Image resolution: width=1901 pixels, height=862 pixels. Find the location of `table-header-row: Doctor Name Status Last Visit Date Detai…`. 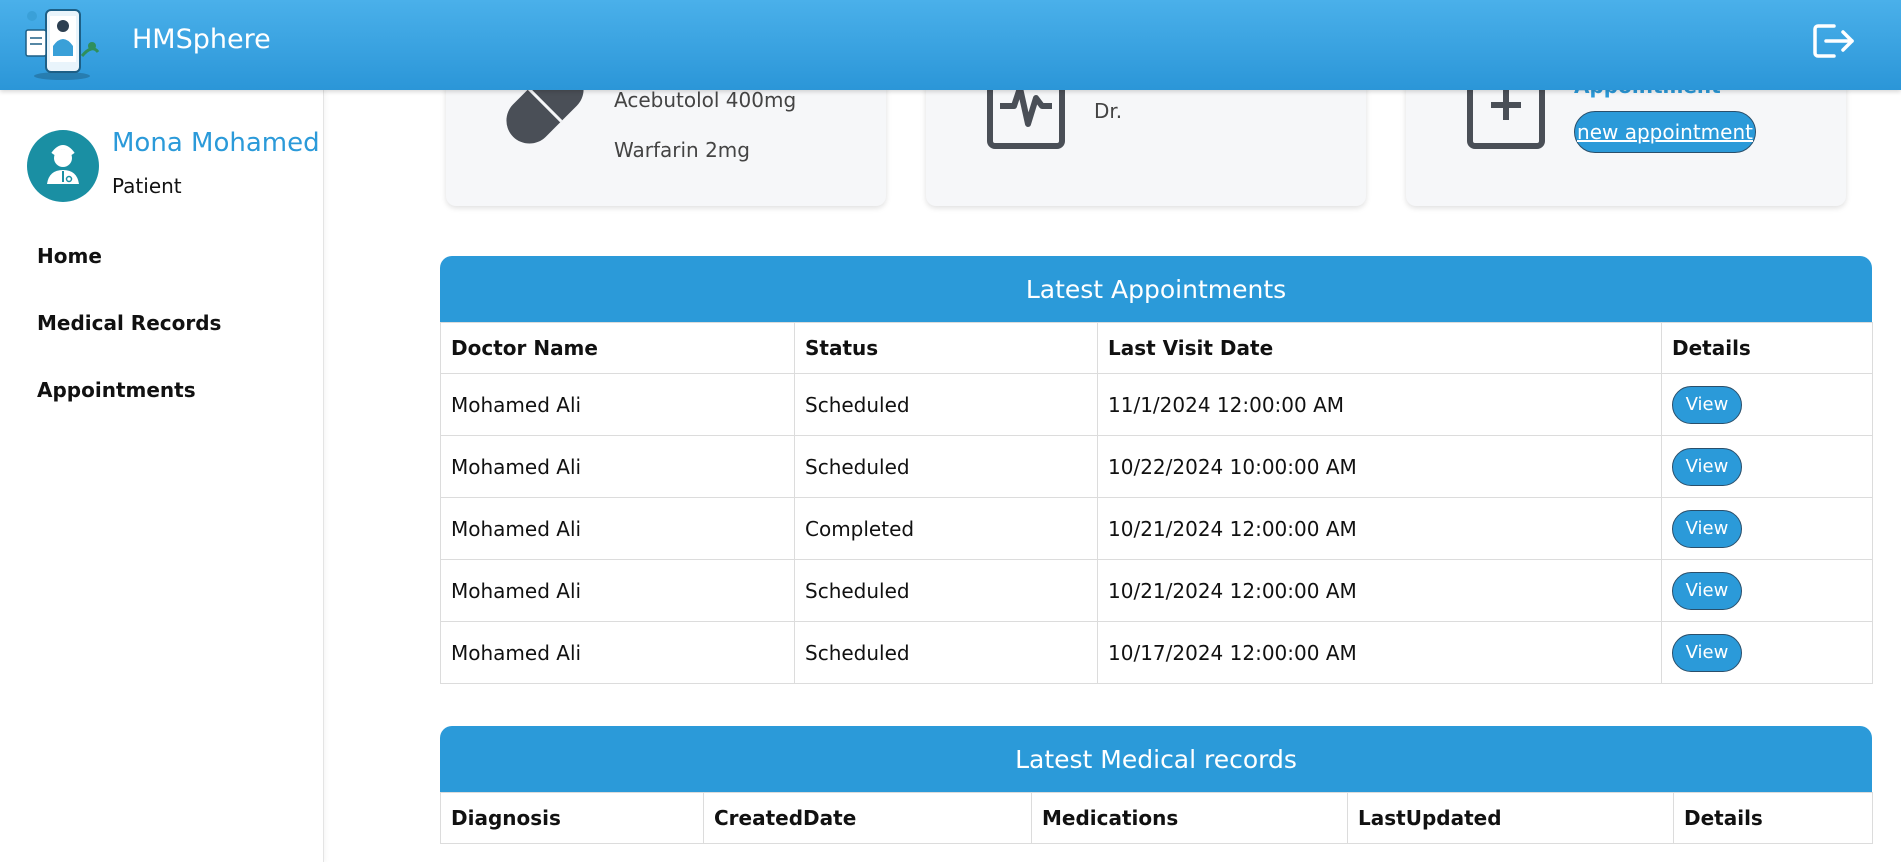

table-header-row: Doctor Name Status Last Visit Date Detai… is located at coordinates (1156, 348).